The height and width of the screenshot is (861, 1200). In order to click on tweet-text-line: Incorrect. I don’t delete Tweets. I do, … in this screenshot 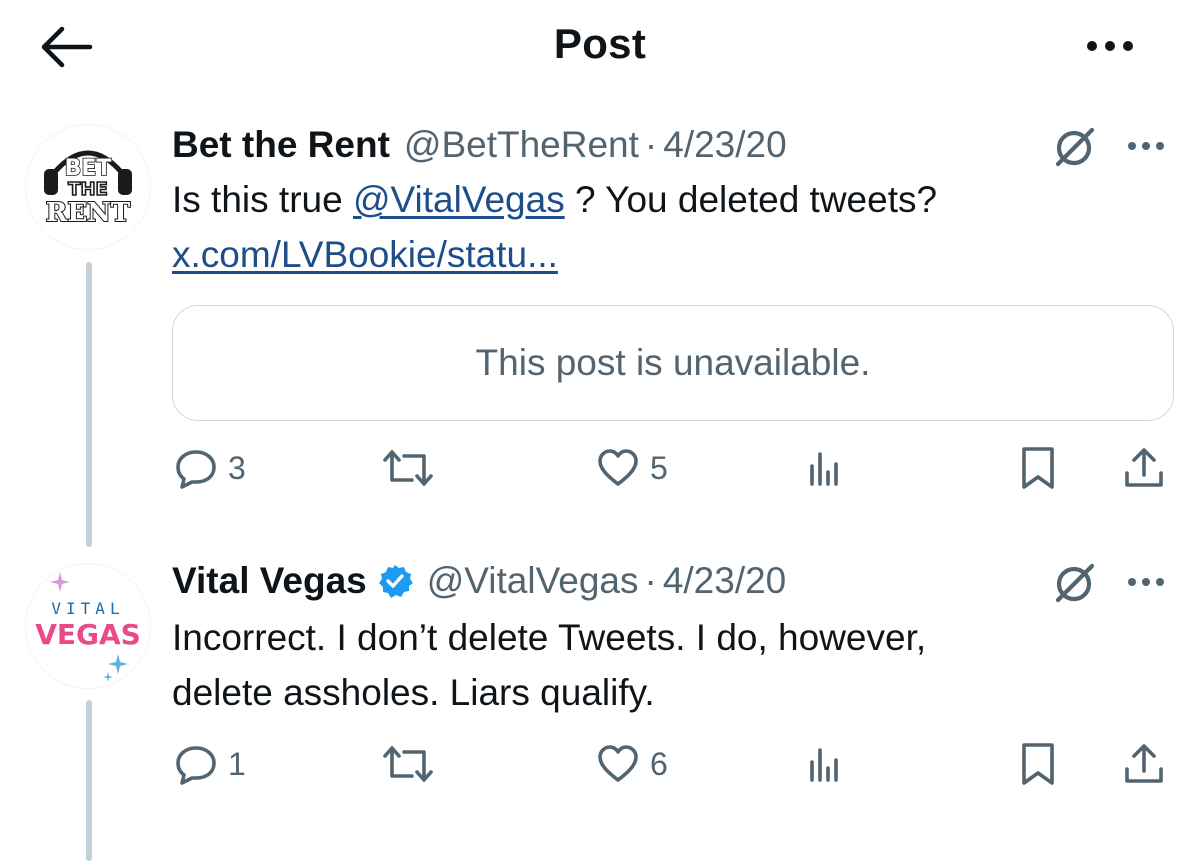, I will do `click(549, 637)`.